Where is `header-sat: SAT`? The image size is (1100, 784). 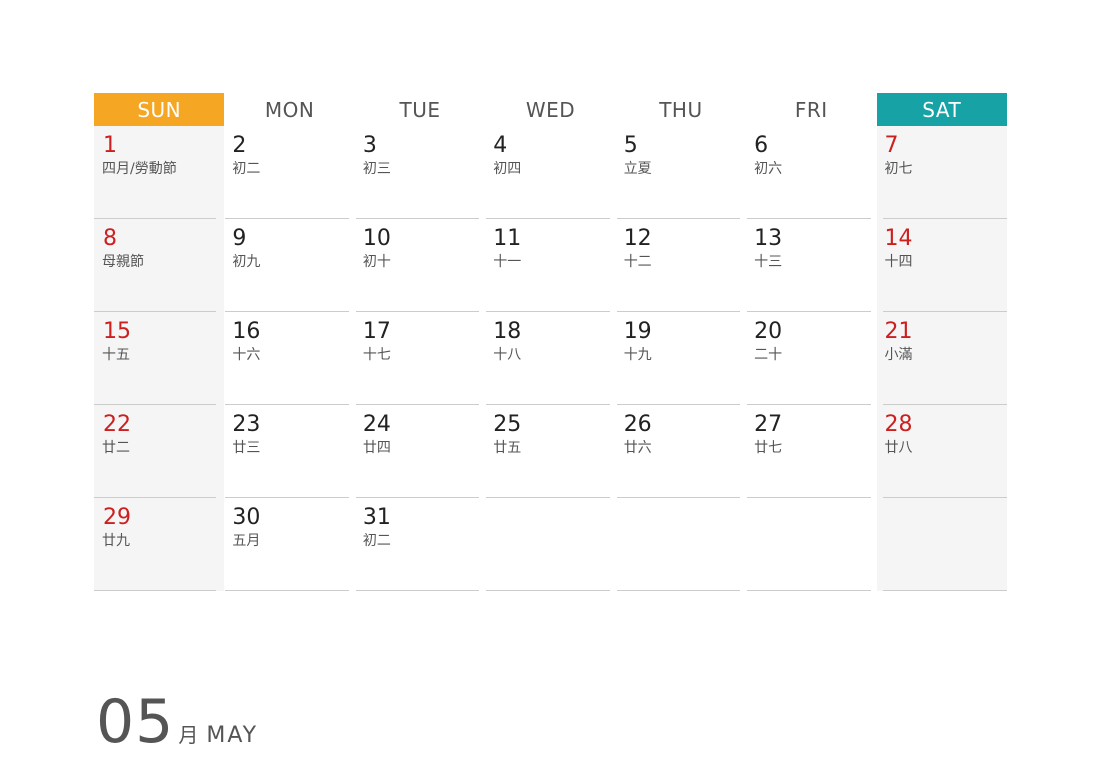
header-sat: SAT is located at coordinates (941, 109).